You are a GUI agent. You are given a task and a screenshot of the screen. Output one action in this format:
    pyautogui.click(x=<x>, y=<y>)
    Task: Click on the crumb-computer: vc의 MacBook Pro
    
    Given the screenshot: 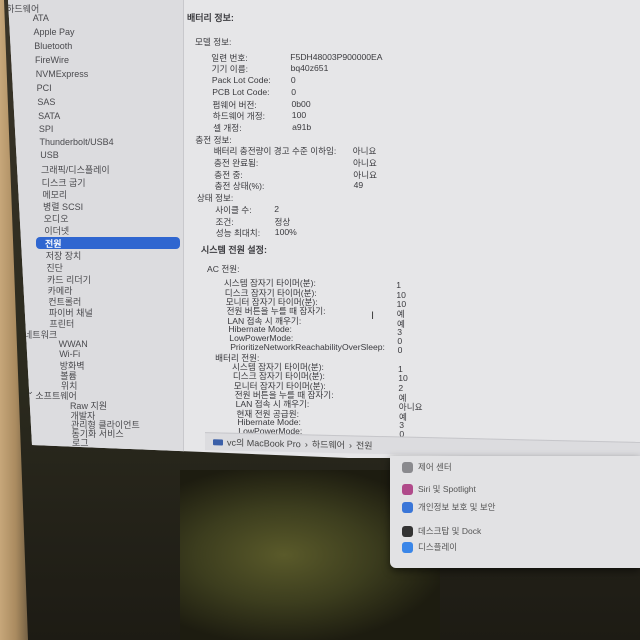 What is the action you would take?
    pyautogui.click(x=264, y=443)
    